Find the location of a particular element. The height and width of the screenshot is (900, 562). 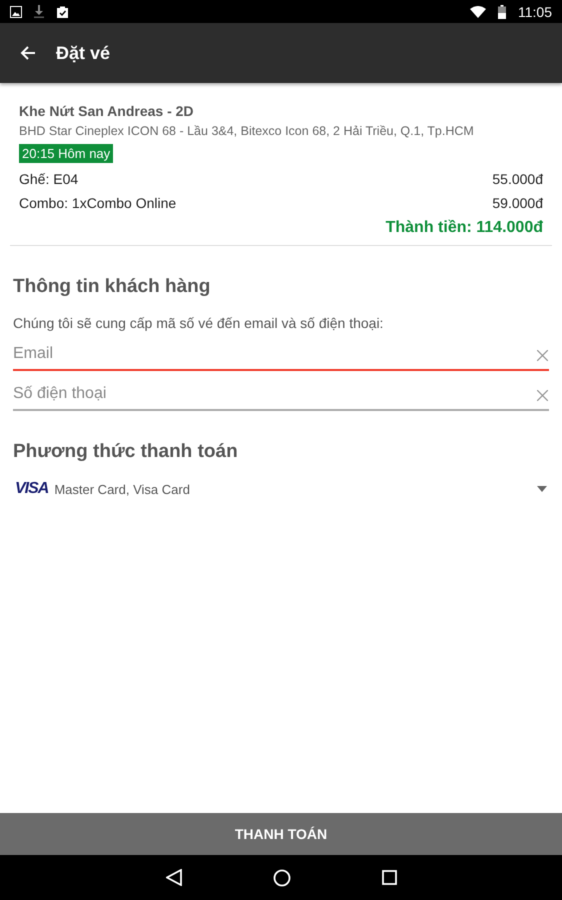

total-price: Thành tiền: 114.000đ is located at coordinates (464, 228).